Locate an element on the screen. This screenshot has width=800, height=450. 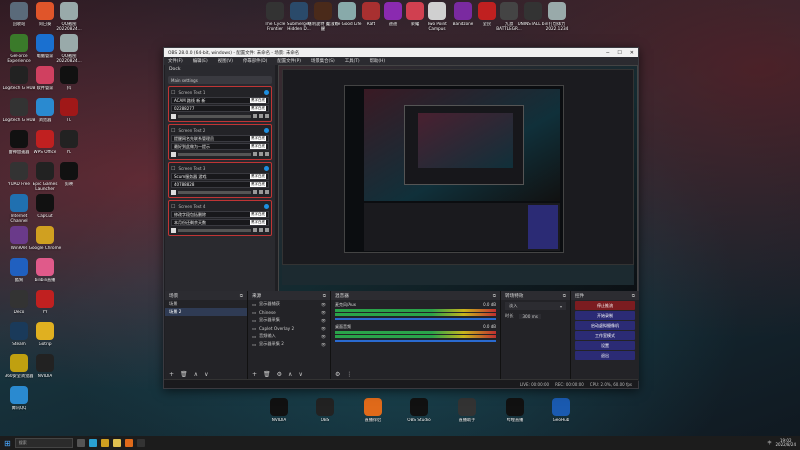
desktop-shortcut: 打包体力 2022.1234 is located at coordinates (557, 17).